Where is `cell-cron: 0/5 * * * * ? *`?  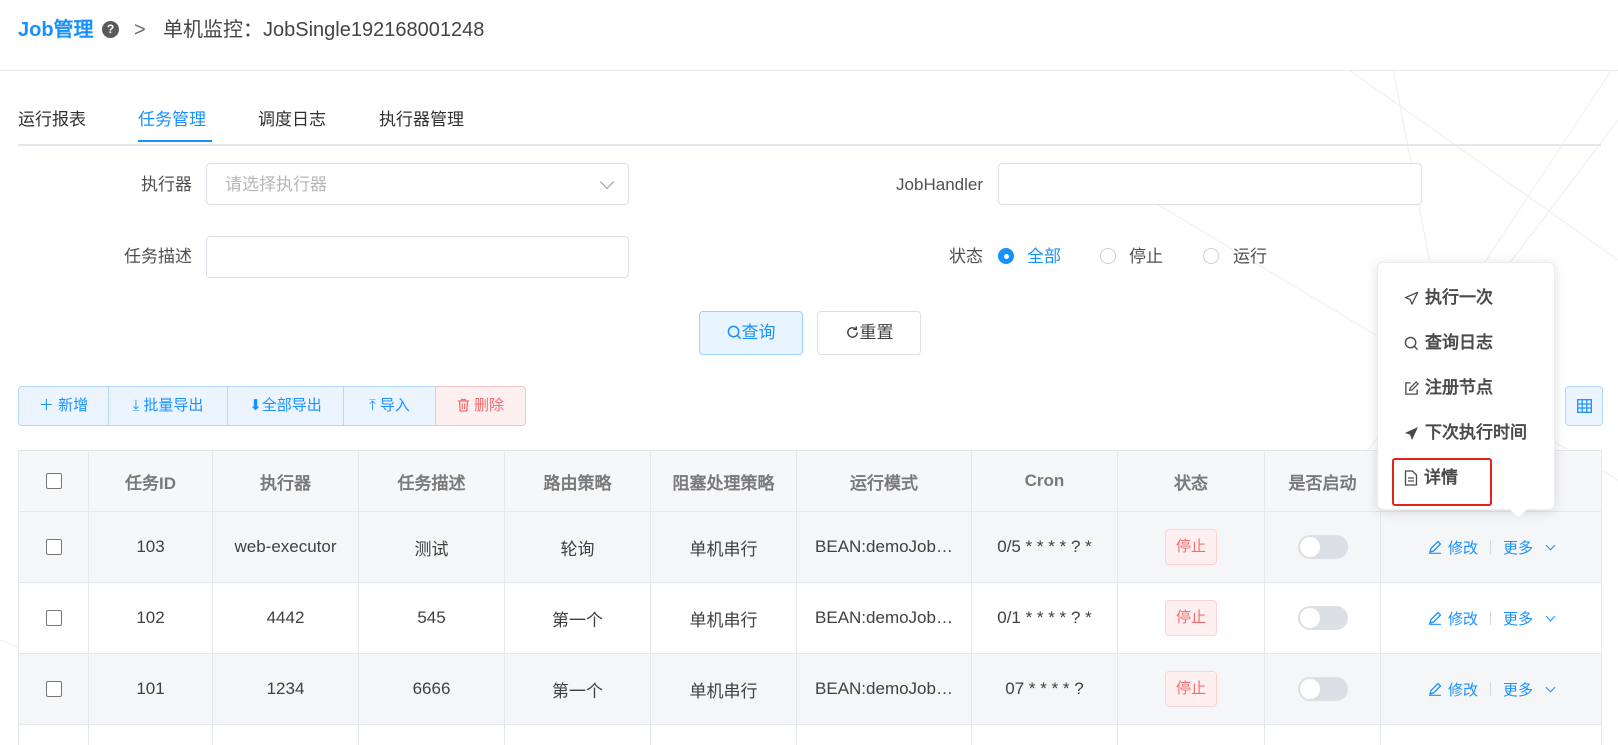 cell-cron: 0/5 * * * * ? * is located at coordinates (1045, 547).